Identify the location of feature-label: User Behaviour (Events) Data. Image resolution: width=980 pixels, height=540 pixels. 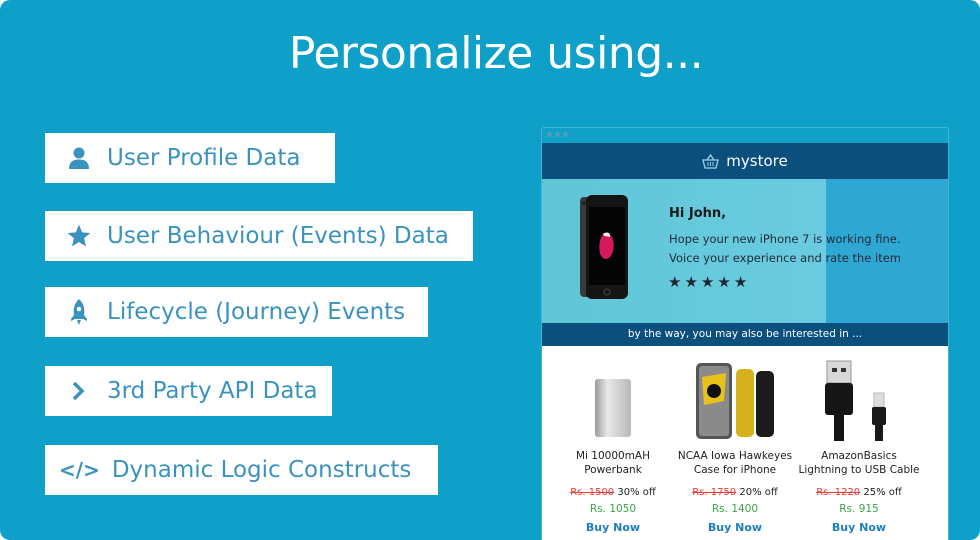
(278, 236).